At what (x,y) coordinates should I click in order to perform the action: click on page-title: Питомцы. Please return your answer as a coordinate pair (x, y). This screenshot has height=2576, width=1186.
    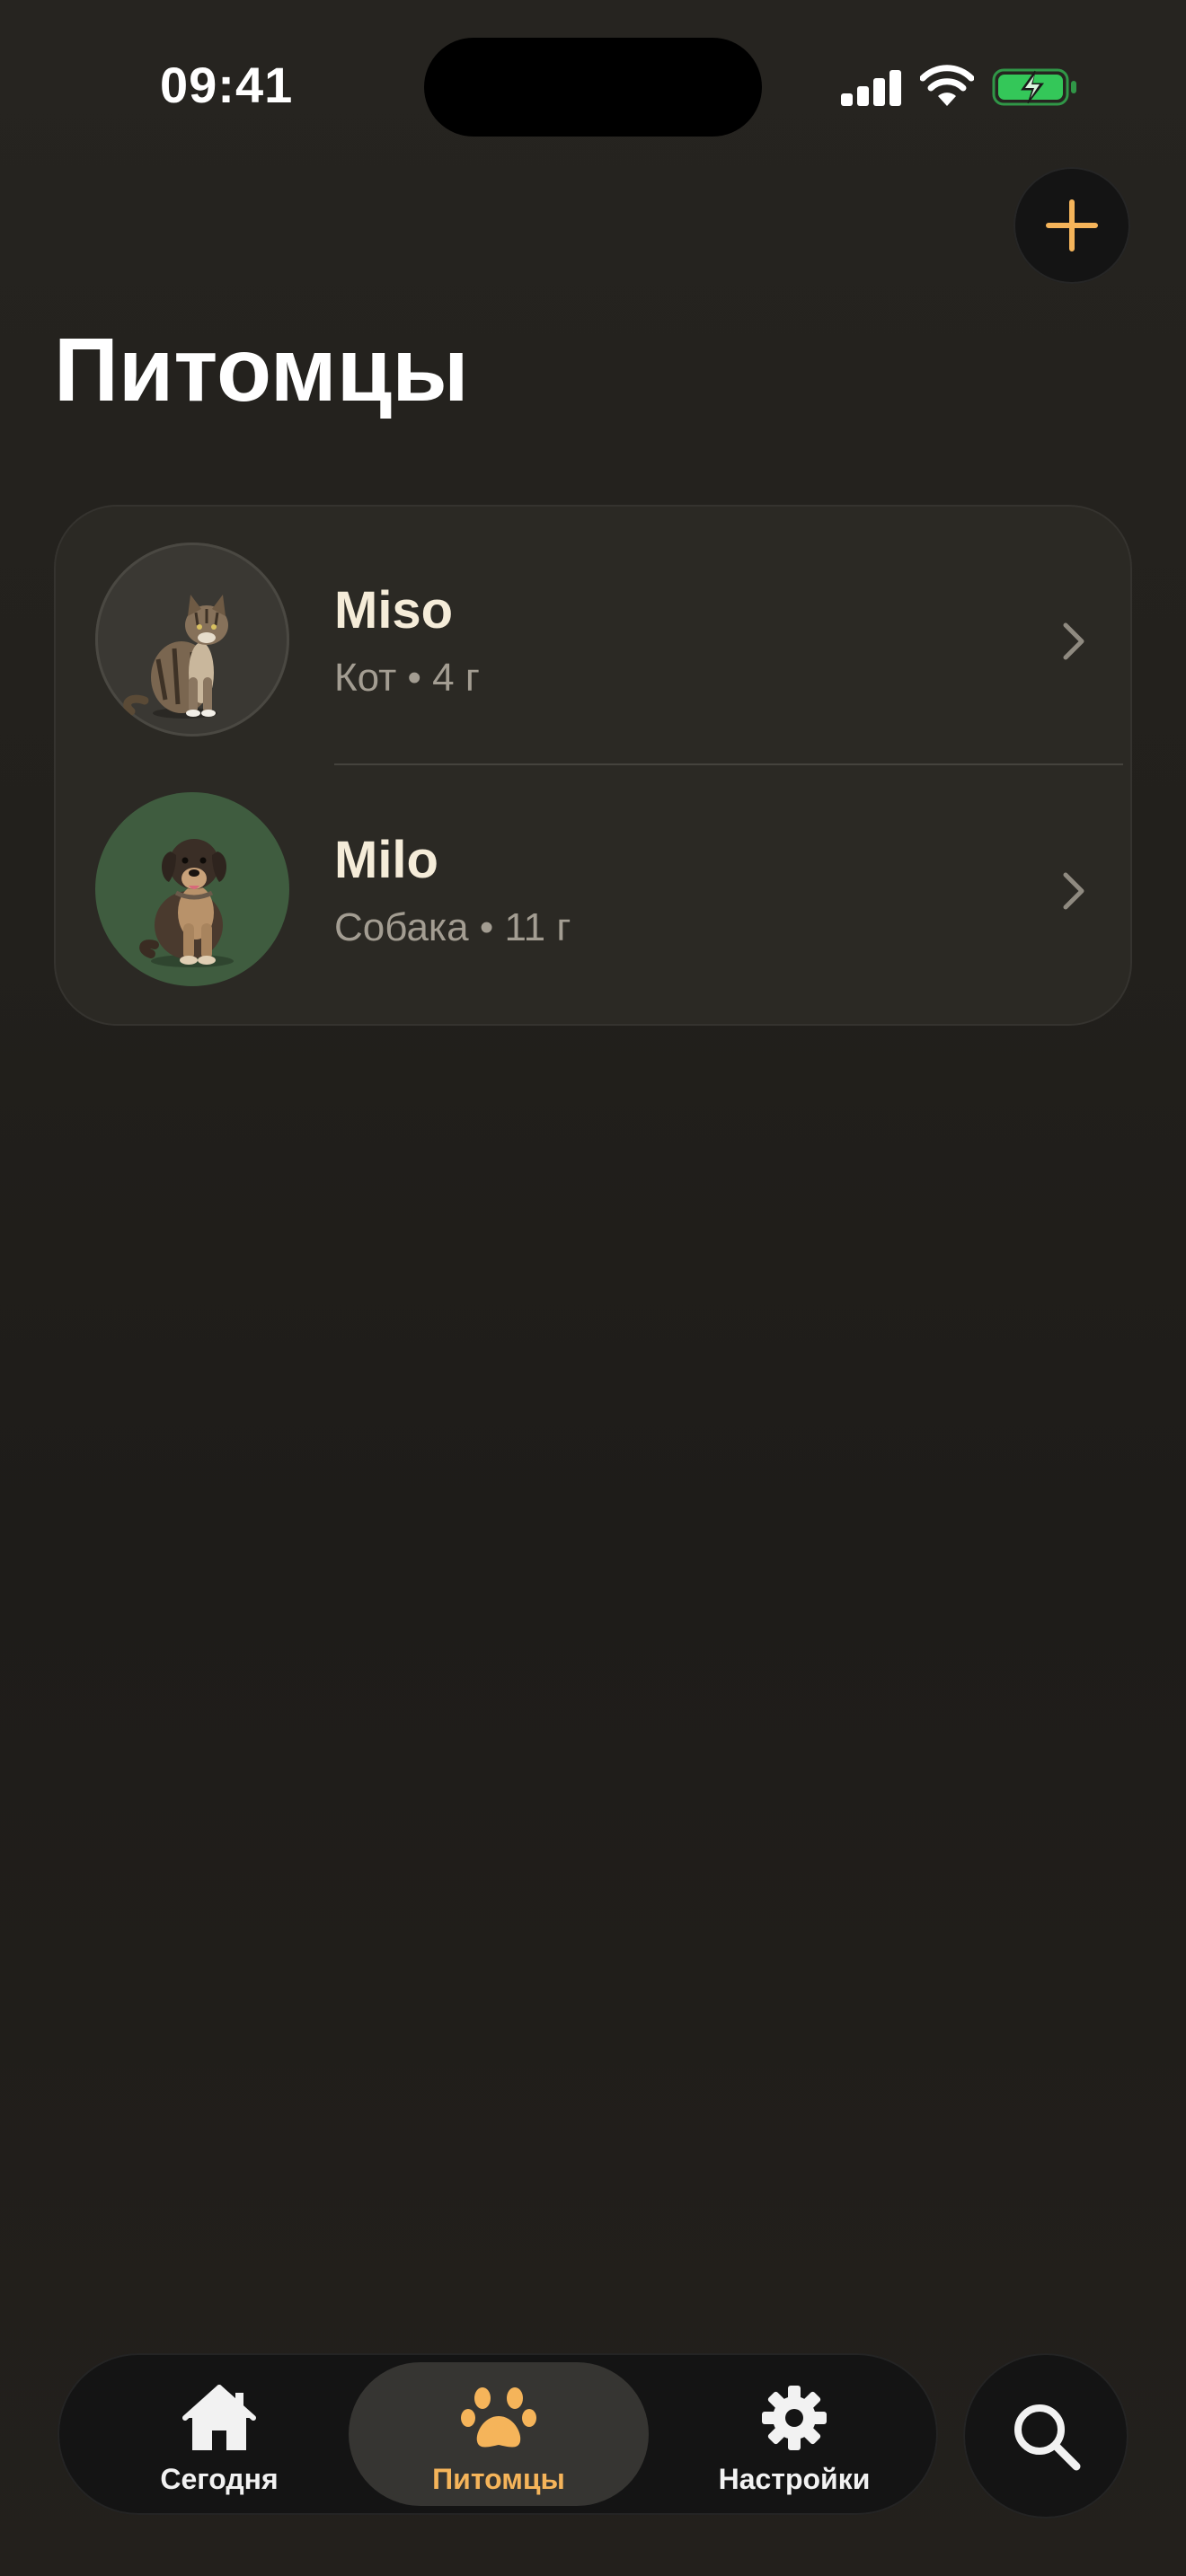
    Looking at the image, I should click on (261, 370).